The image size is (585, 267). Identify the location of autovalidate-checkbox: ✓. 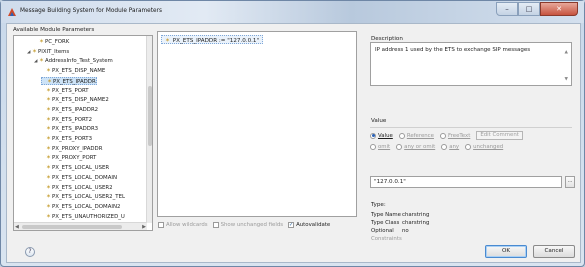
(291, 225).